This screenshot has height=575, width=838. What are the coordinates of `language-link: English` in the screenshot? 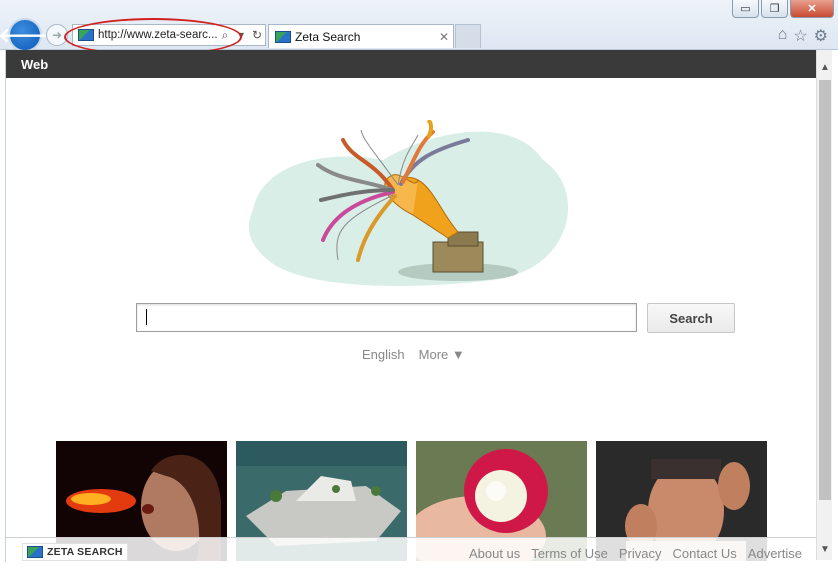 It's located at (383, 354).